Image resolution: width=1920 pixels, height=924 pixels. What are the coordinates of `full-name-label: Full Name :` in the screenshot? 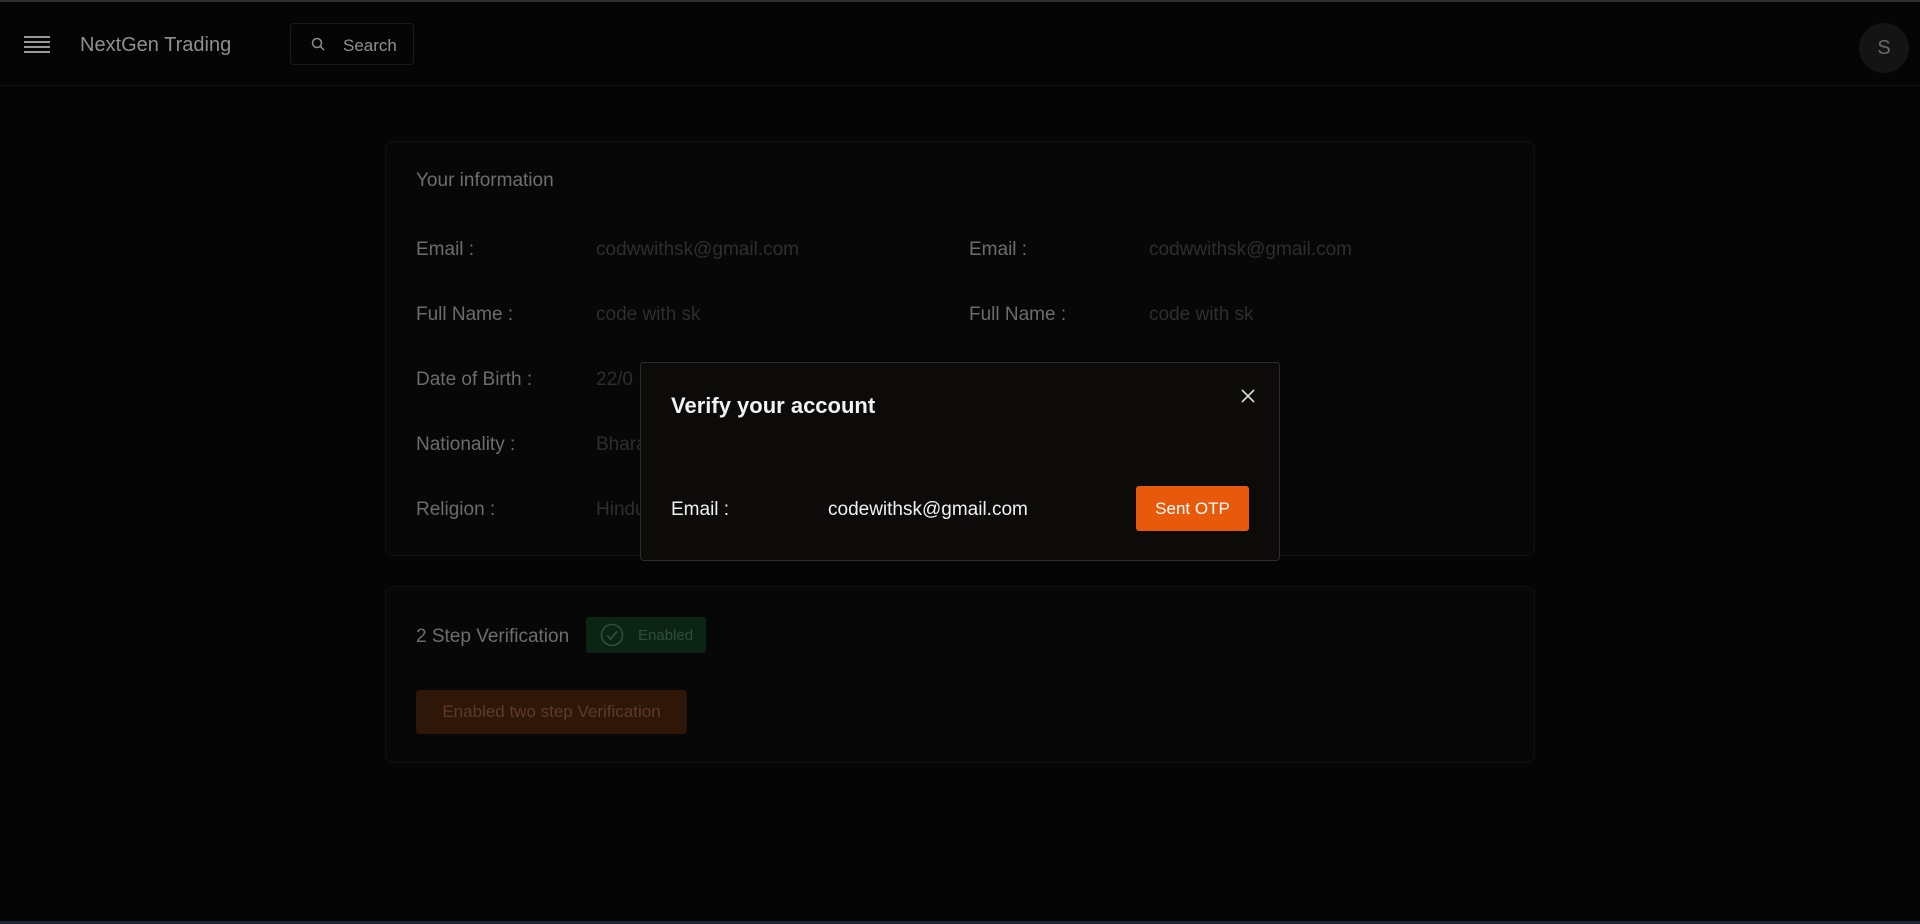 It's located at (465, 314).